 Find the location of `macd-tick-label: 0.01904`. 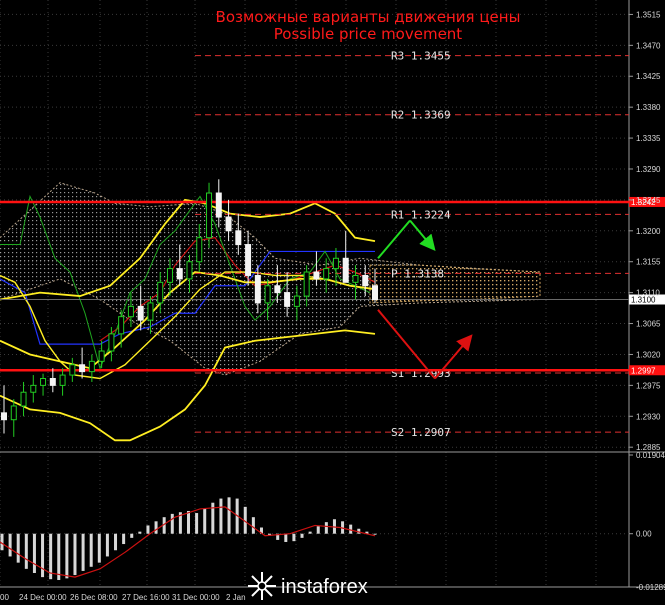

macd-tick-label: 0.01904 is located at coordinates (650, 455).